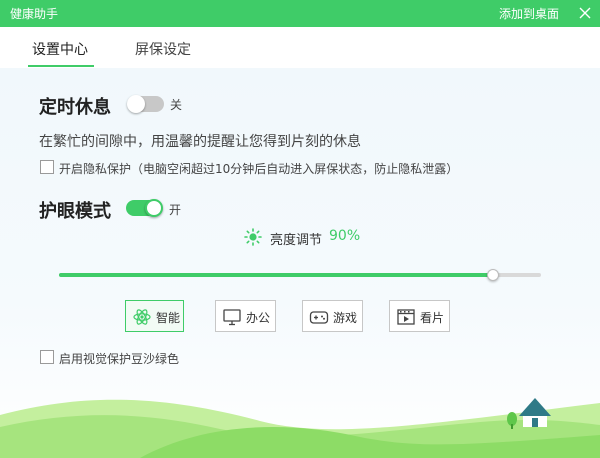 This screenshot has height=458, width=600. What do you see at coordinates (175, 210) in the screenshot?
I see `eye-care-state: 开` at bounding box center [175, 210].